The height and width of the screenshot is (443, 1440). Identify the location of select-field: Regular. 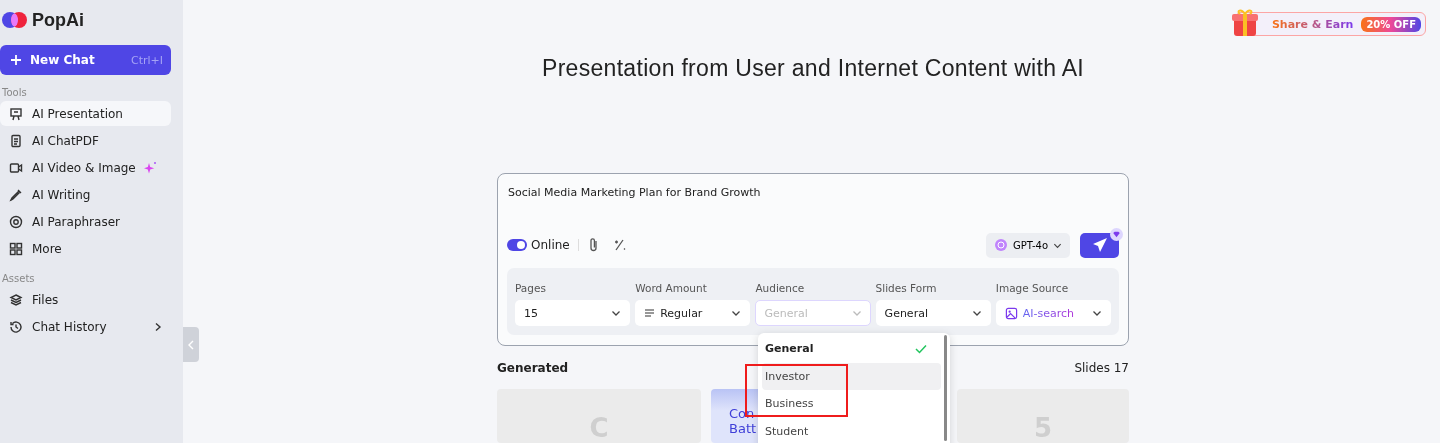
(693, 313).